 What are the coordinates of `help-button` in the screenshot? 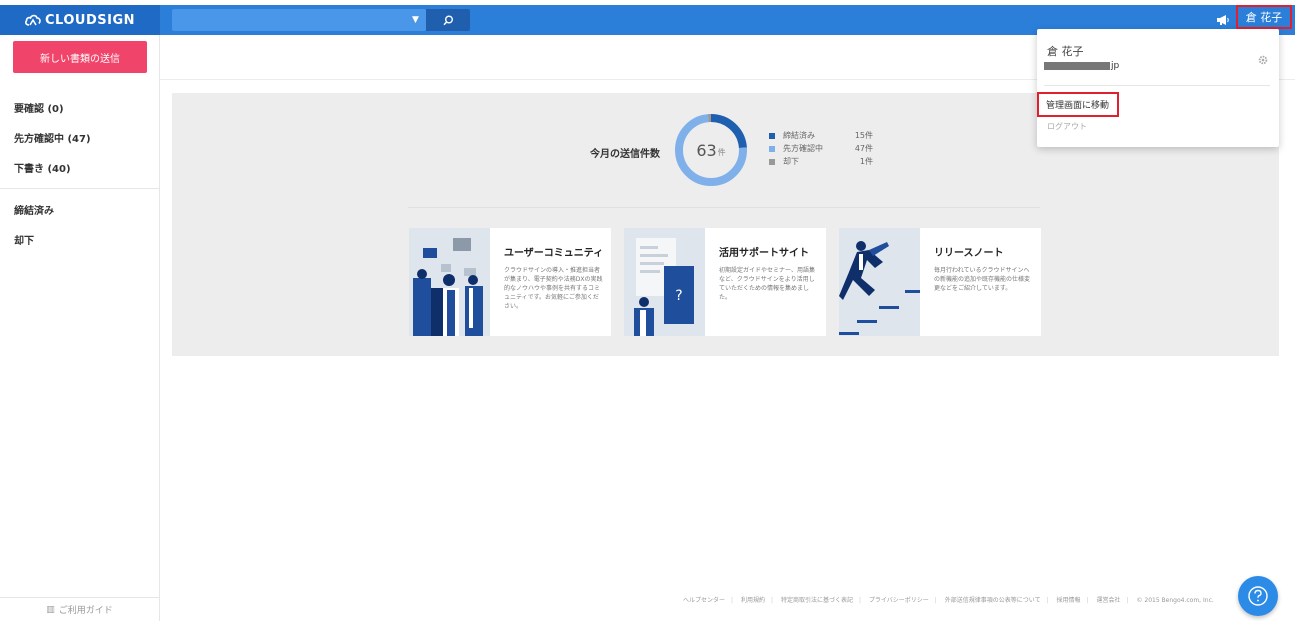 It's located at (1258, 596).